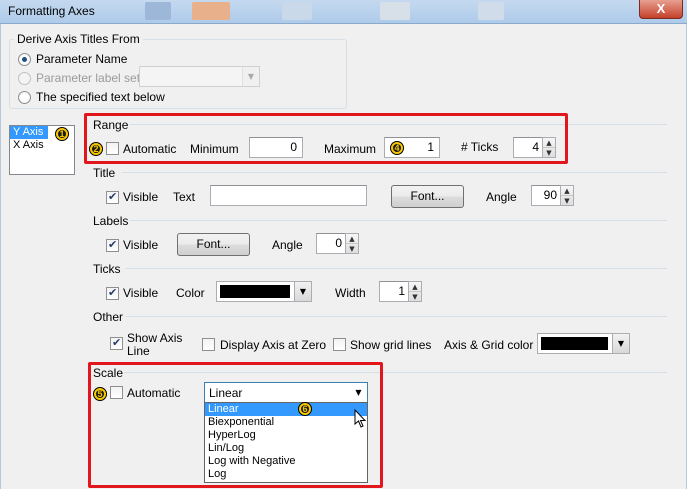 Image resolution: width=687 pixels, height=489 pixels. What do you see at coordinates (116, 343) in the screenshot?
I see `show-axis-line-checkbox` at bounding box center [116, 343].